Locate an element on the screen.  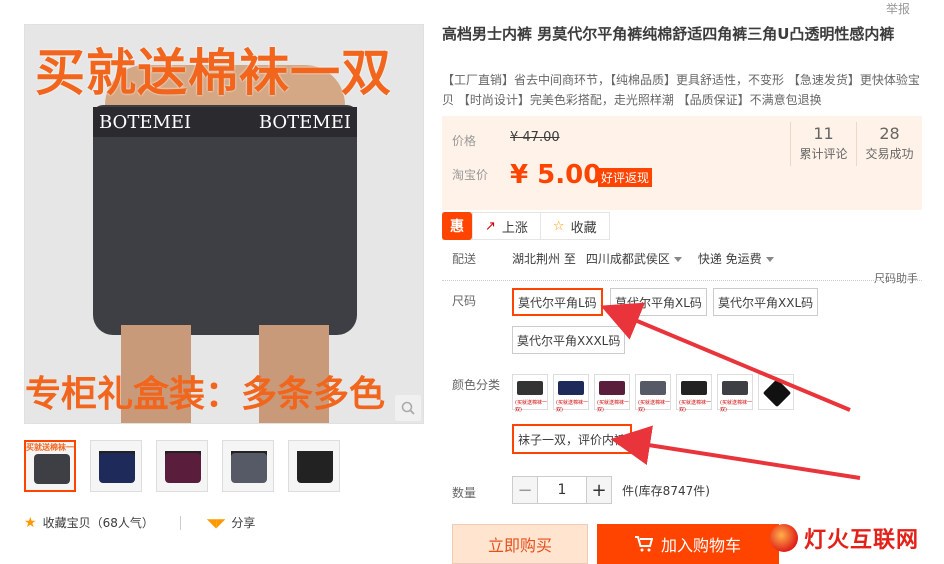
brand-right: BOTEMEI is located at coordinates (304, 122).